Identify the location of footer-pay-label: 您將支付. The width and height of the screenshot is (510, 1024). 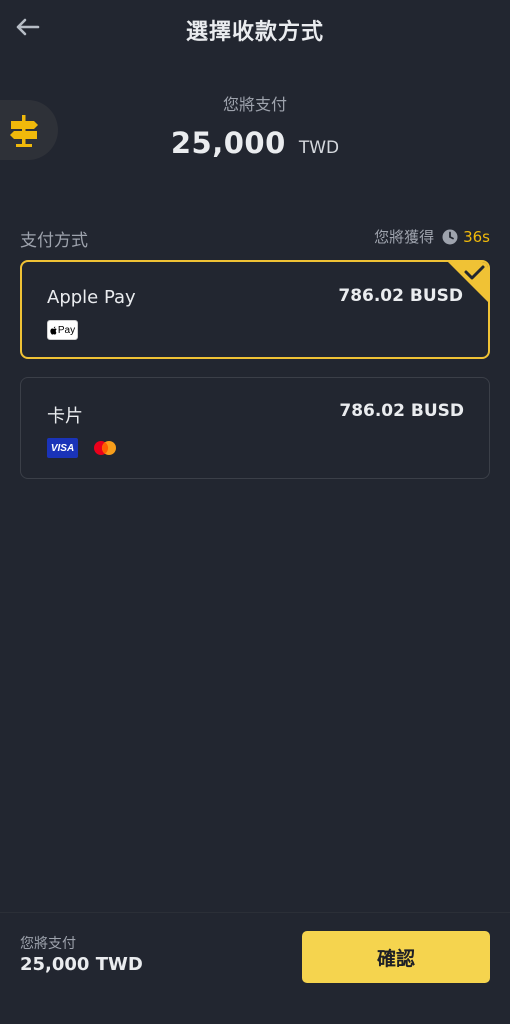
(48, 944).